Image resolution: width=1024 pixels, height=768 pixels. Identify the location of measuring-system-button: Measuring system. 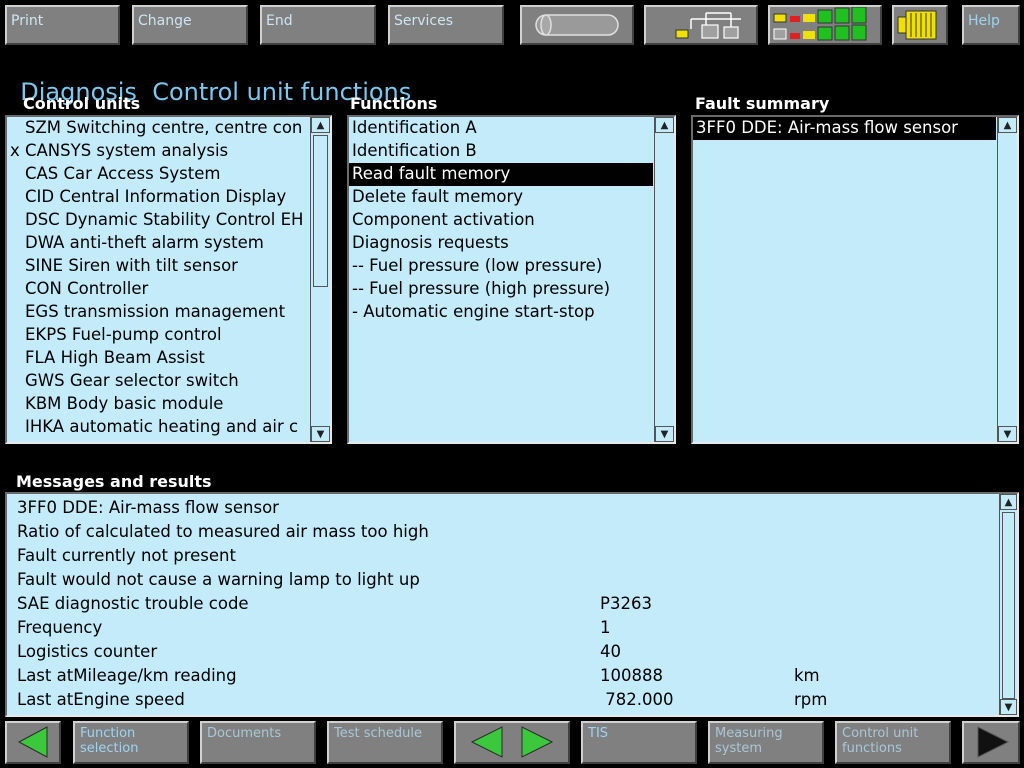
(766, 742).